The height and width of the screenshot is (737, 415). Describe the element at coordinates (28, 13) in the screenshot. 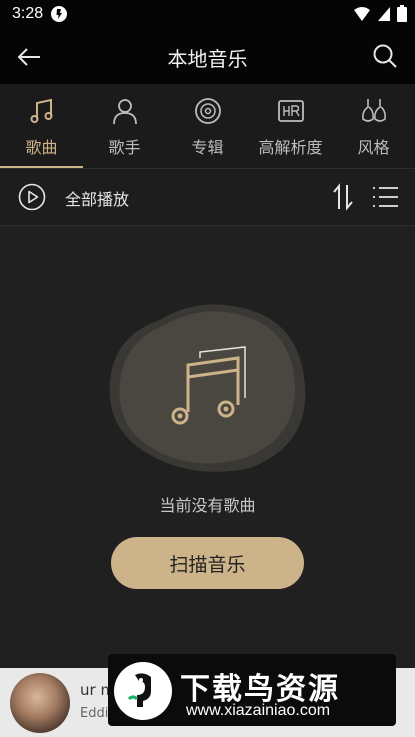

I see `status-time: 3:28` at that location.